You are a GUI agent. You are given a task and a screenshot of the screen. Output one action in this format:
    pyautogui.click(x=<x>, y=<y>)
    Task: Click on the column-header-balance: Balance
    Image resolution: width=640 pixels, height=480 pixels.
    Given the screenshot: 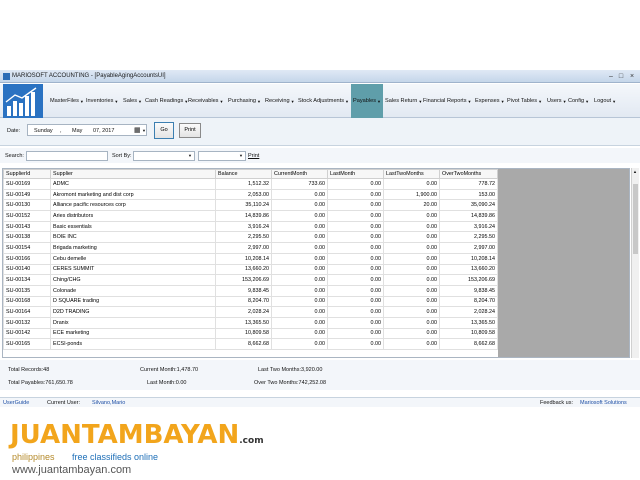 What is the action you would take?
    pyautogui.click(x=243, y=174)
    